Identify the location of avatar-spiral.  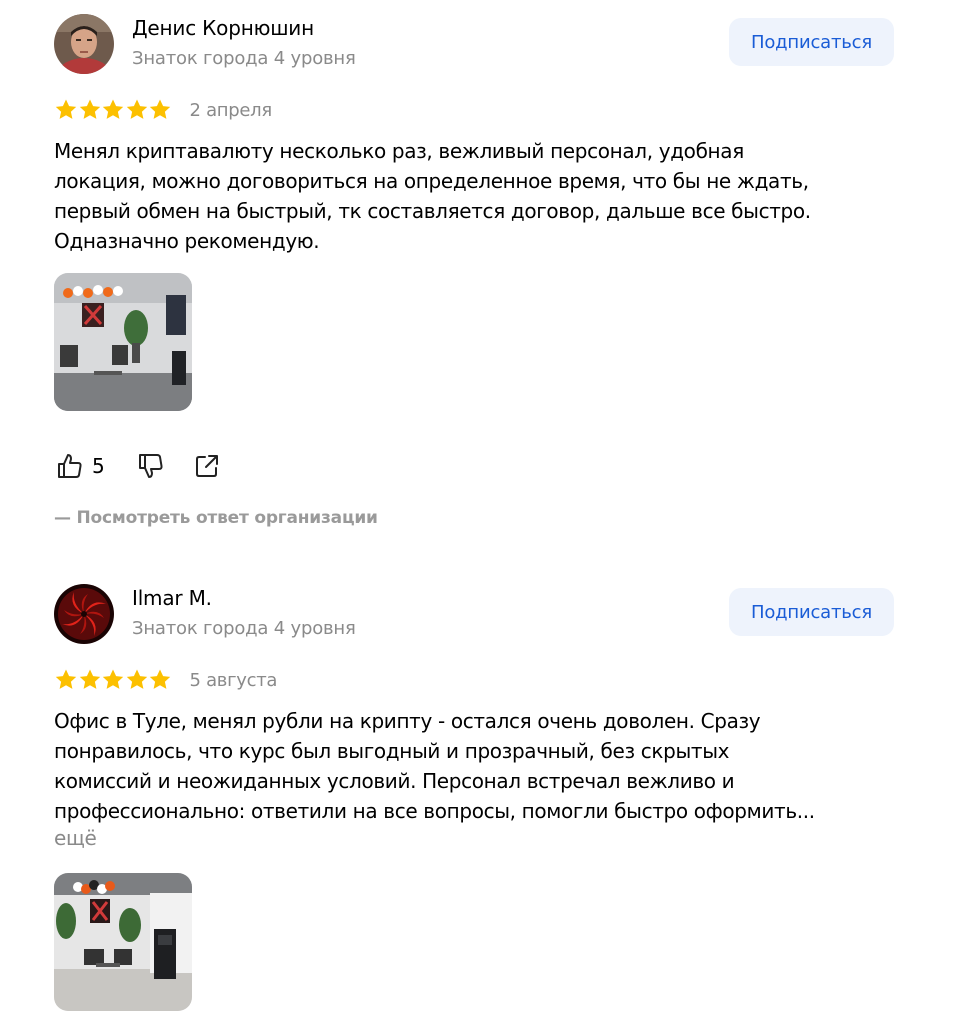
(84, 614).